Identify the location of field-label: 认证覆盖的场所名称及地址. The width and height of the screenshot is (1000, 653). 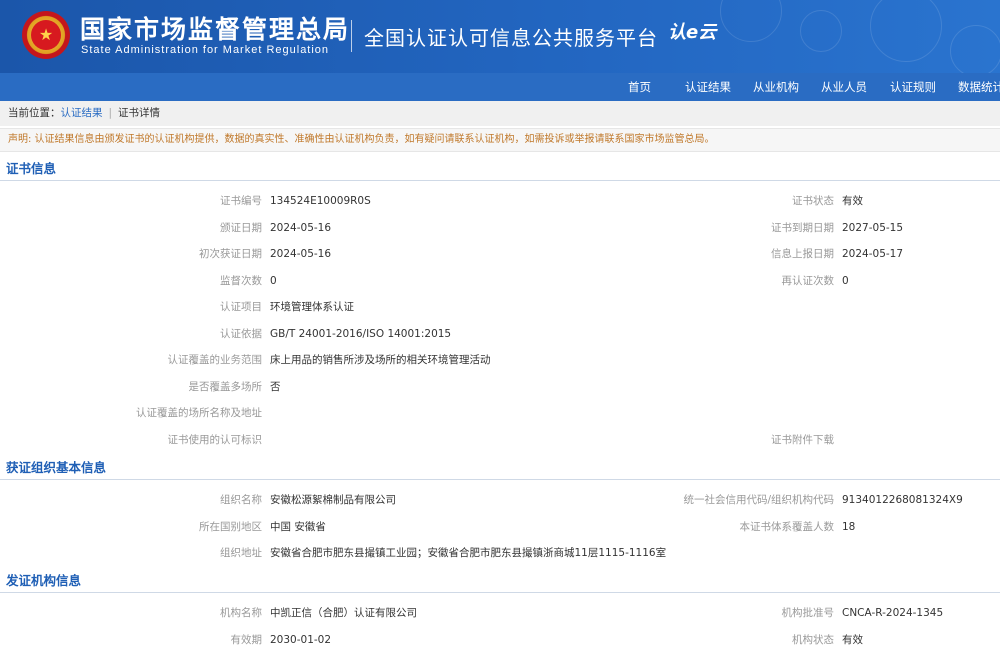
(199, 413).